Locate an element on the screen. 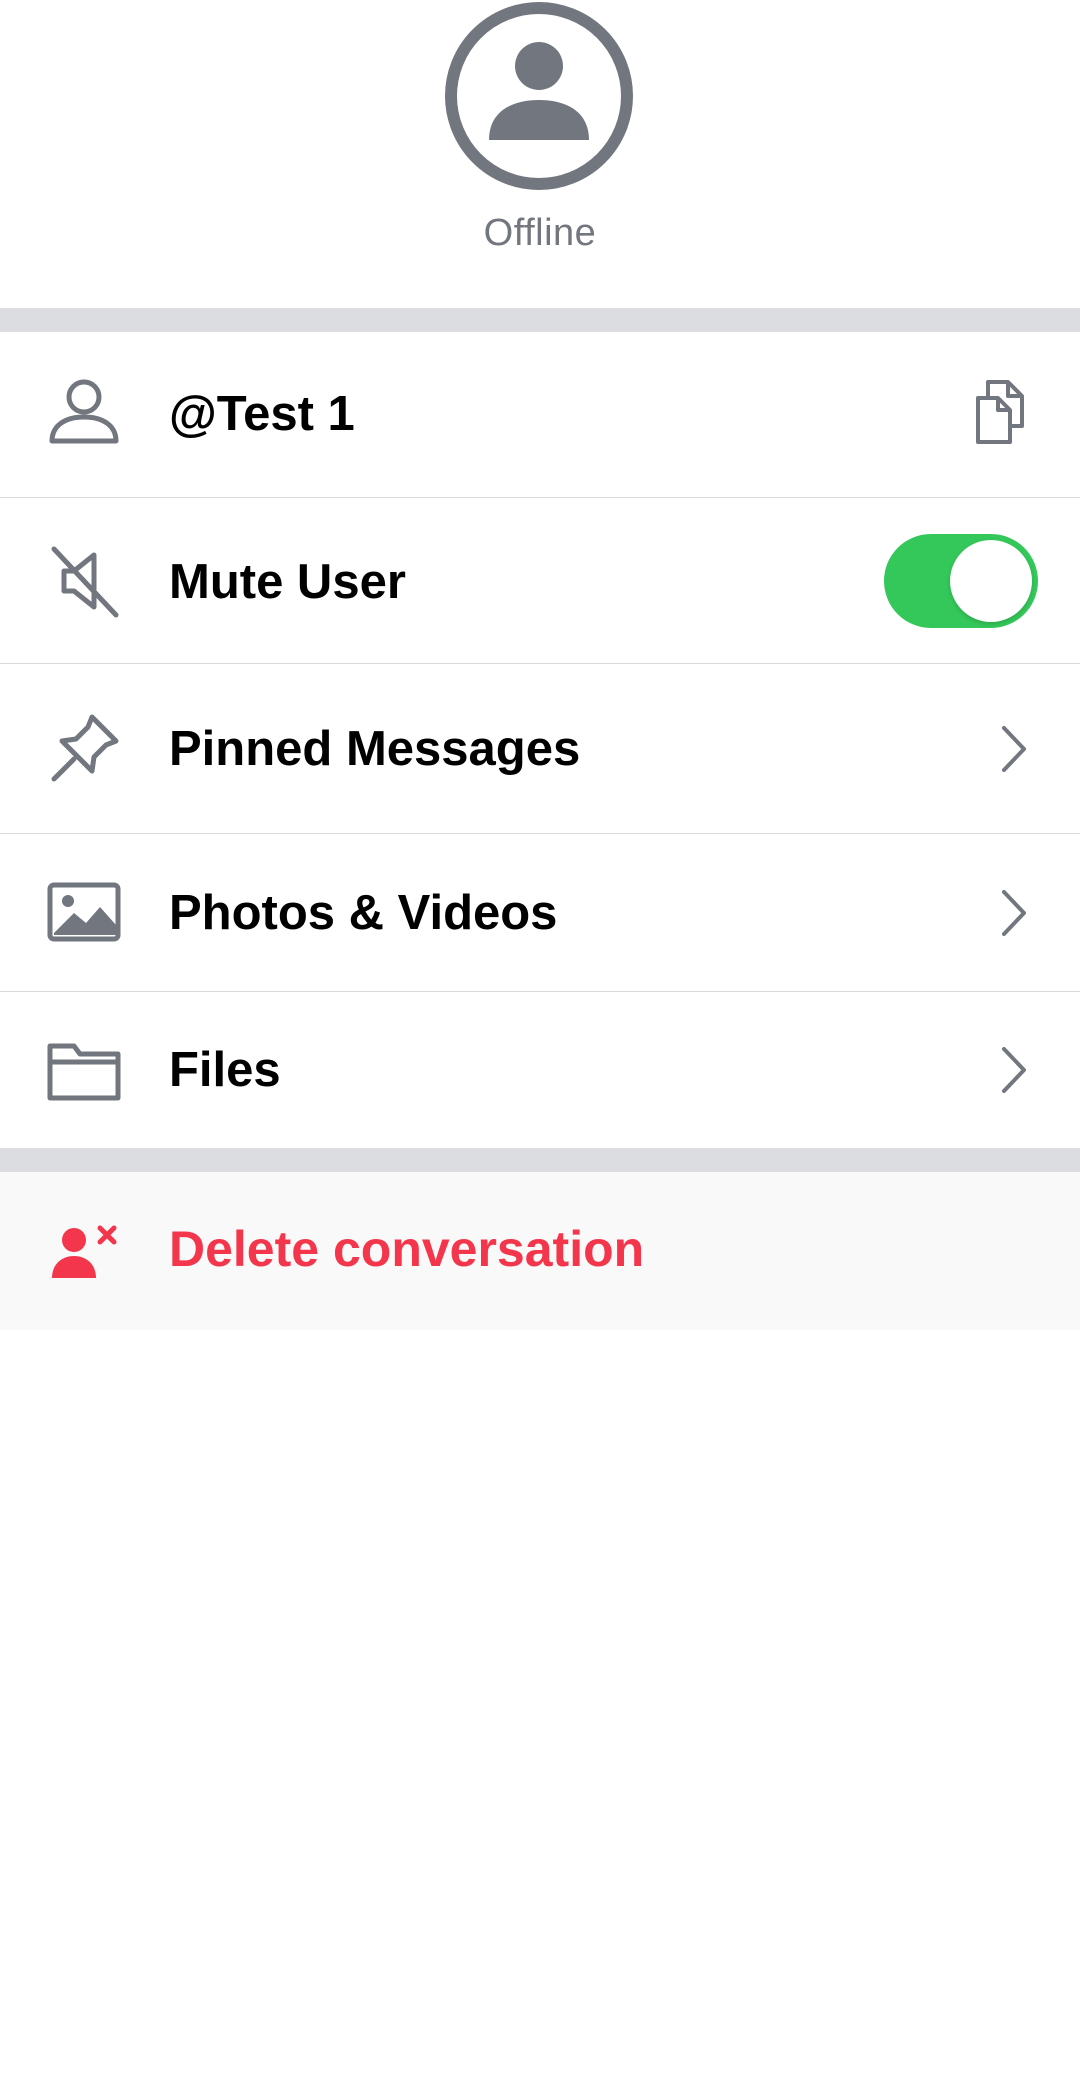 This screenshot has width=1080, height=2100. photos-videos-row: Photos & Videos is located at coordinates (540, 913).